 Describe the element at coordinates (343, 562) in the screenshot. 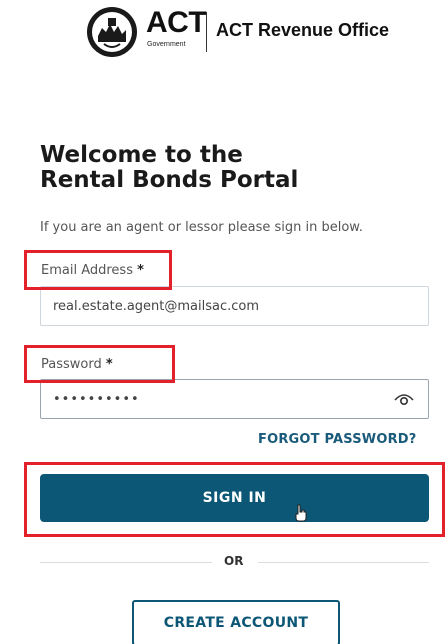

I see `divider-right` at that location.